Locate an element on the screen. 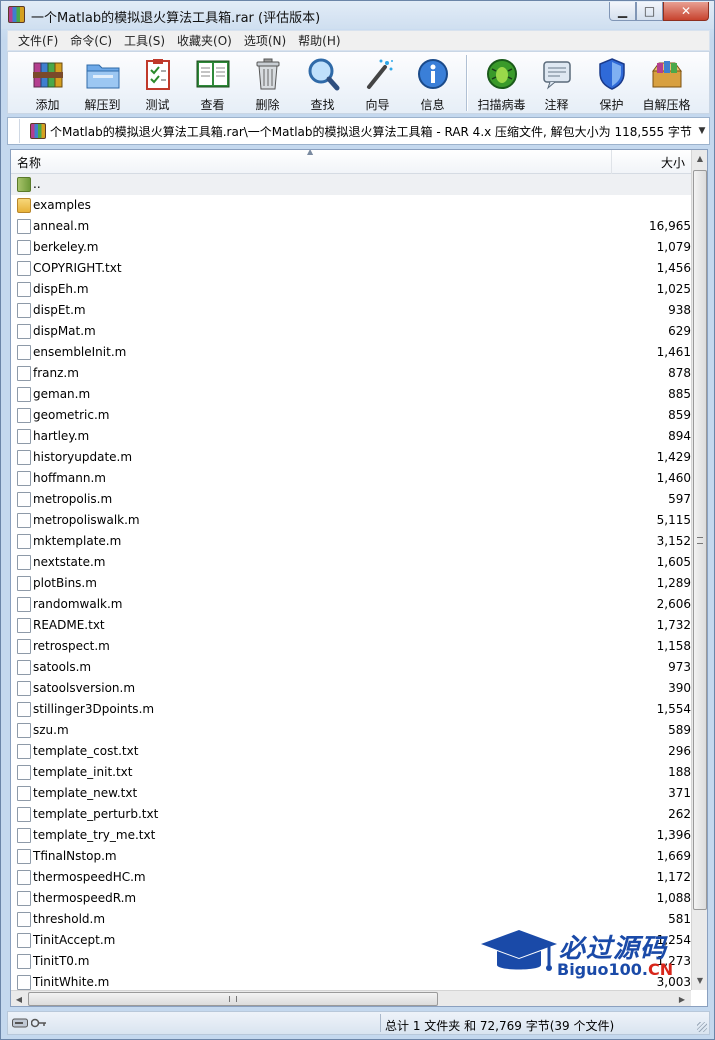 The width and height of the screenshot is (715, 1040). parent-folder-icon is located at coordinates (24, 184).